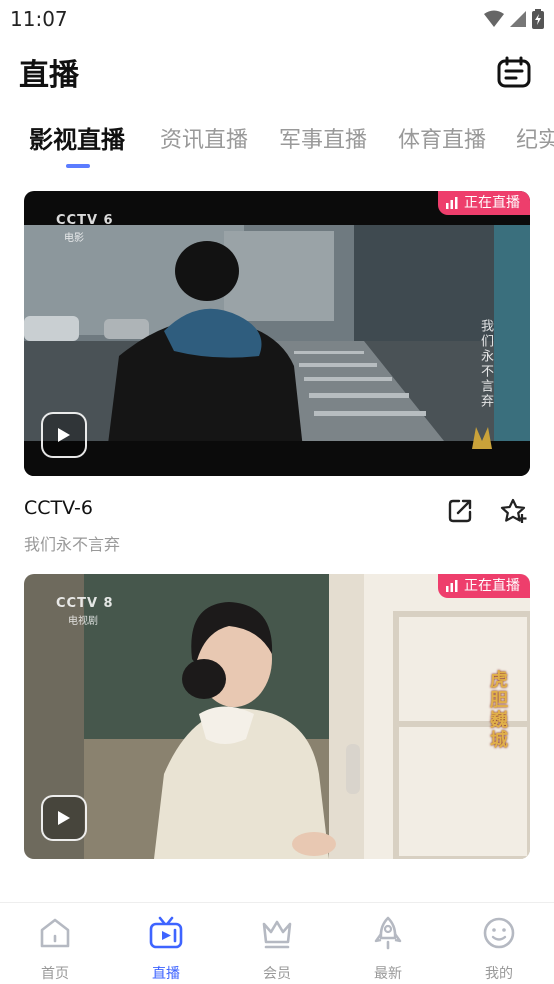  I want to click on signal-icon, so click(518, 19).